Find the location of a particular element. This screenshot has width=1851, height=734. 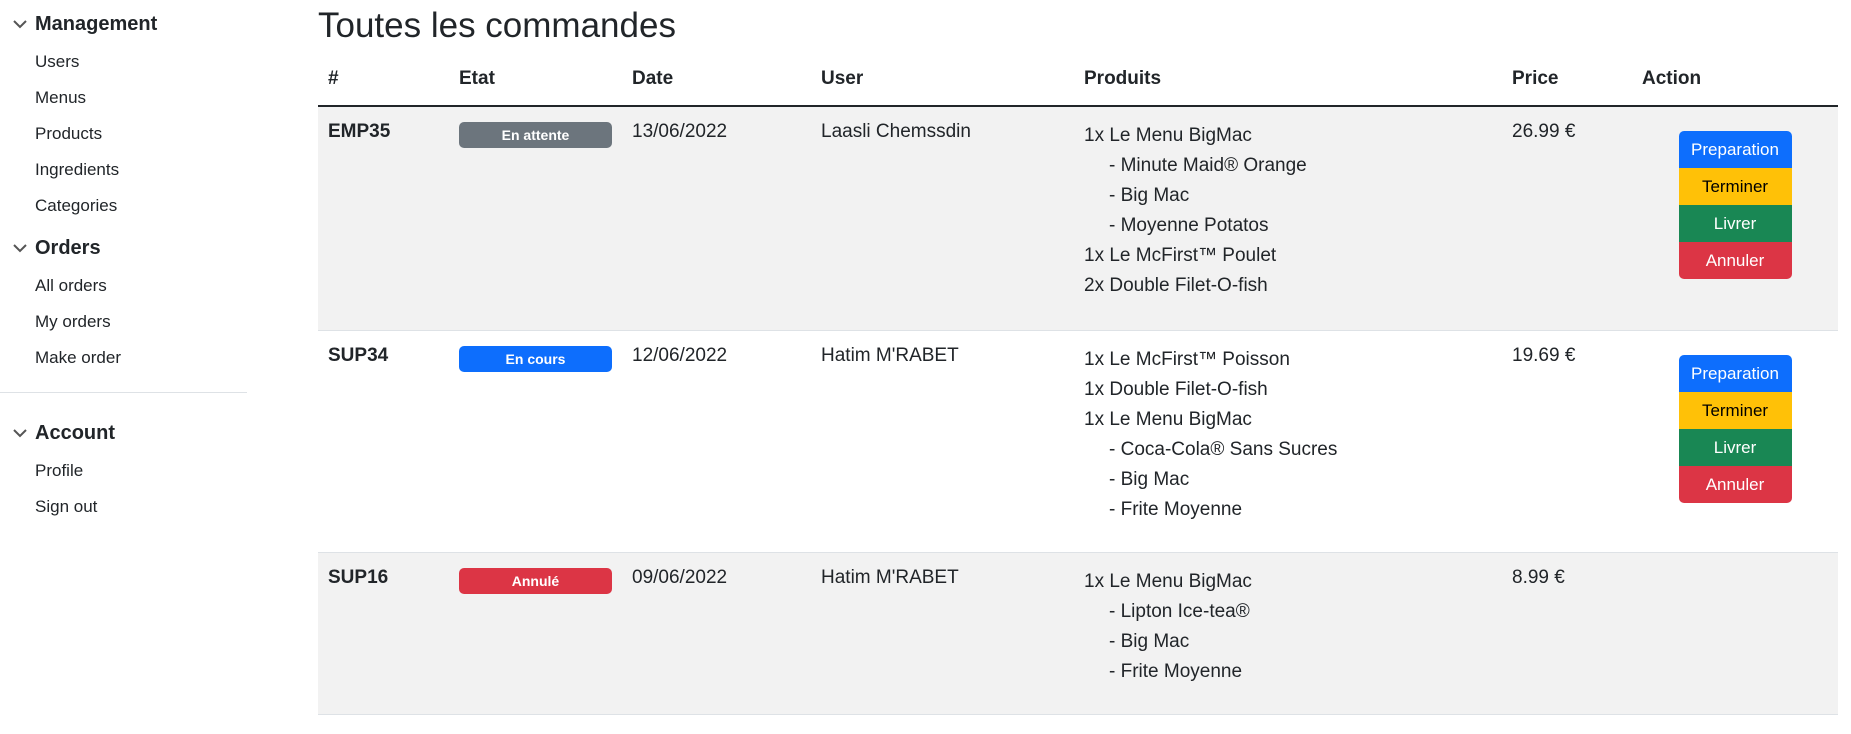

order-id: EMP35 is located at coordinates (383, 218).